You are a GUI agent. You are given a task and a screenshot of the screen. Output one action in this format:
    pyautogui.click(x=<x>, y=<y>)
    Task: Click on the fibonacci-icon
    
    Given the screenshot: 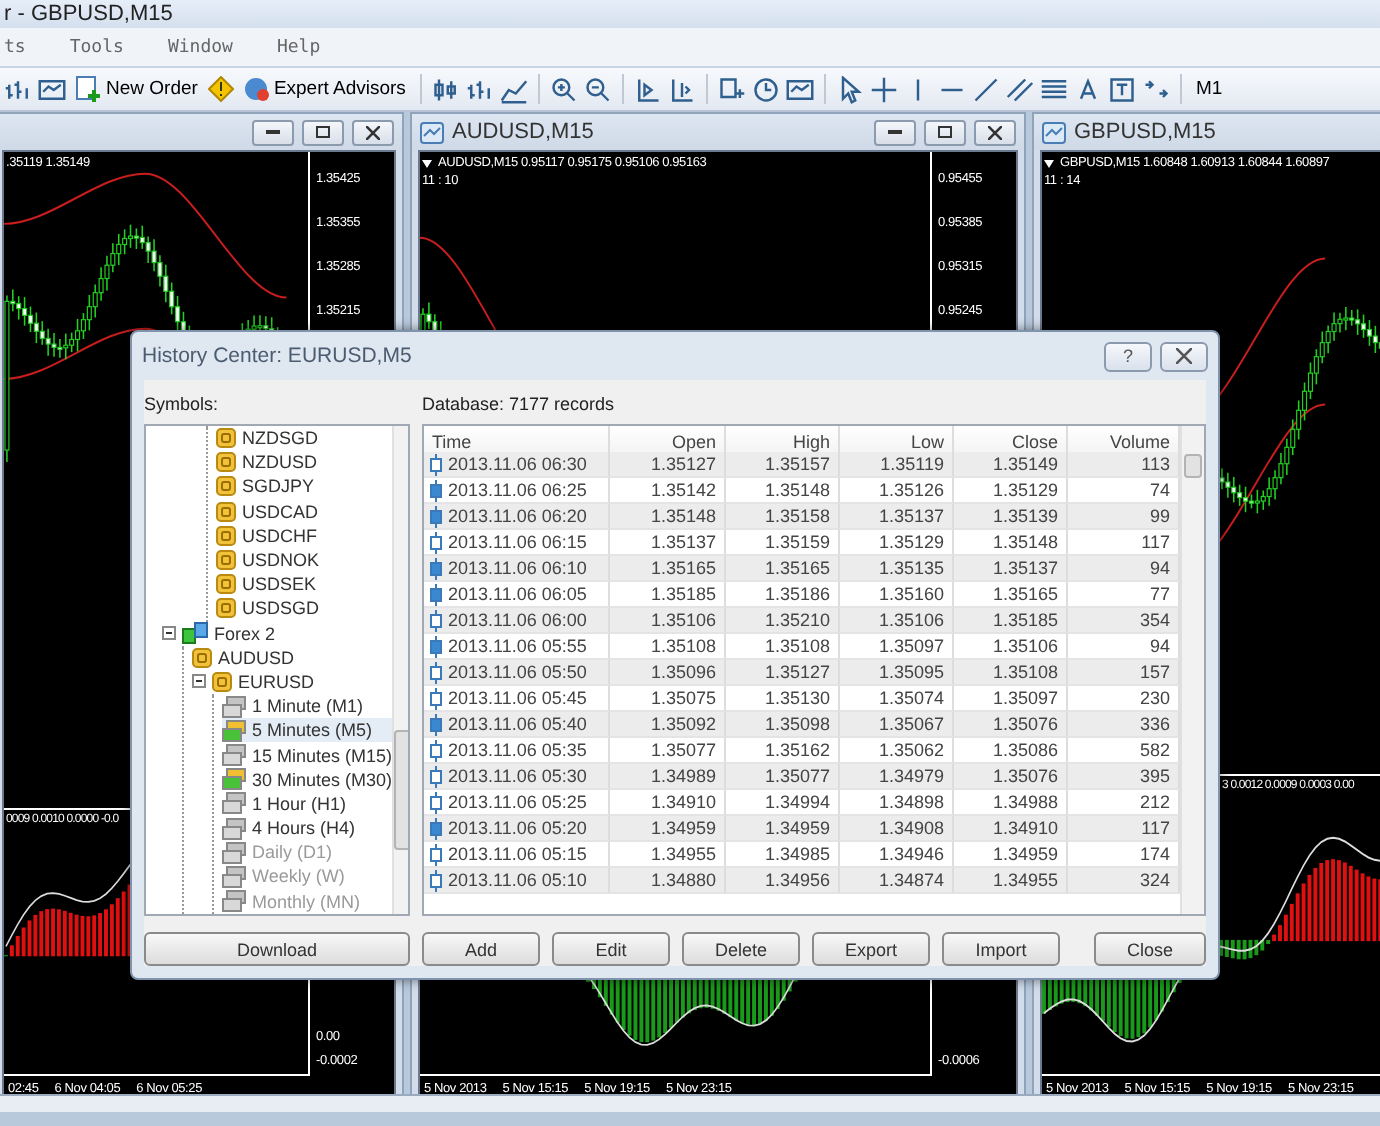 What is the action you would take?
    pyautogui.click(x=1053, y=89)
    